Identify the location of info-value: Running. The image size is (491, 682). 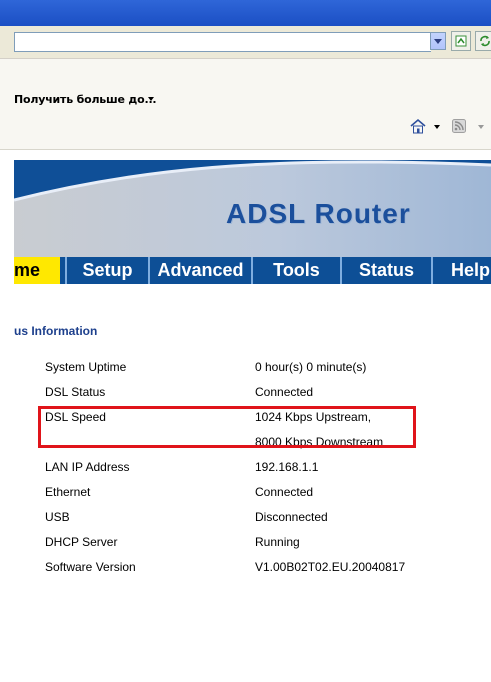
(277, 542).